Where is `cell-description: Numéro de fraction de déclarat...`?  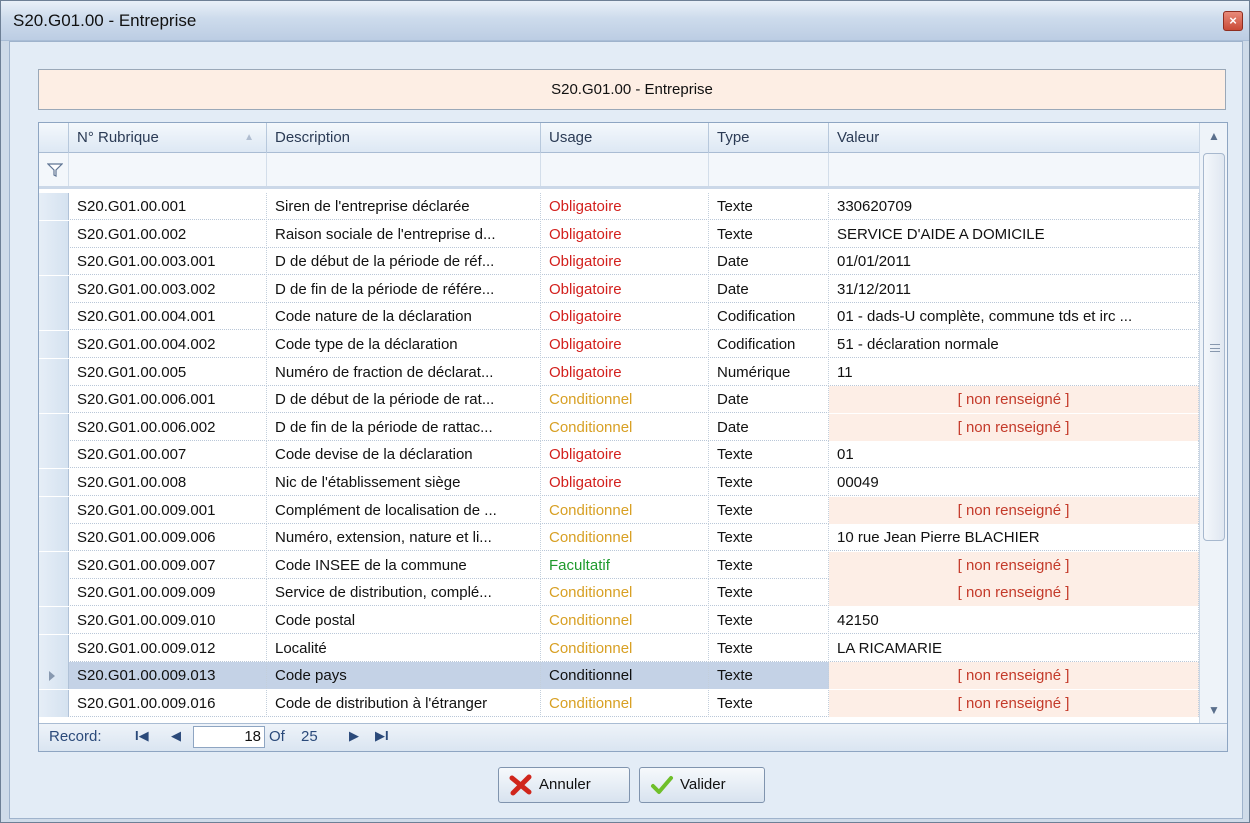
cell-description: Numéro de fraction de déclarat... is located at coordinates (404, 372).